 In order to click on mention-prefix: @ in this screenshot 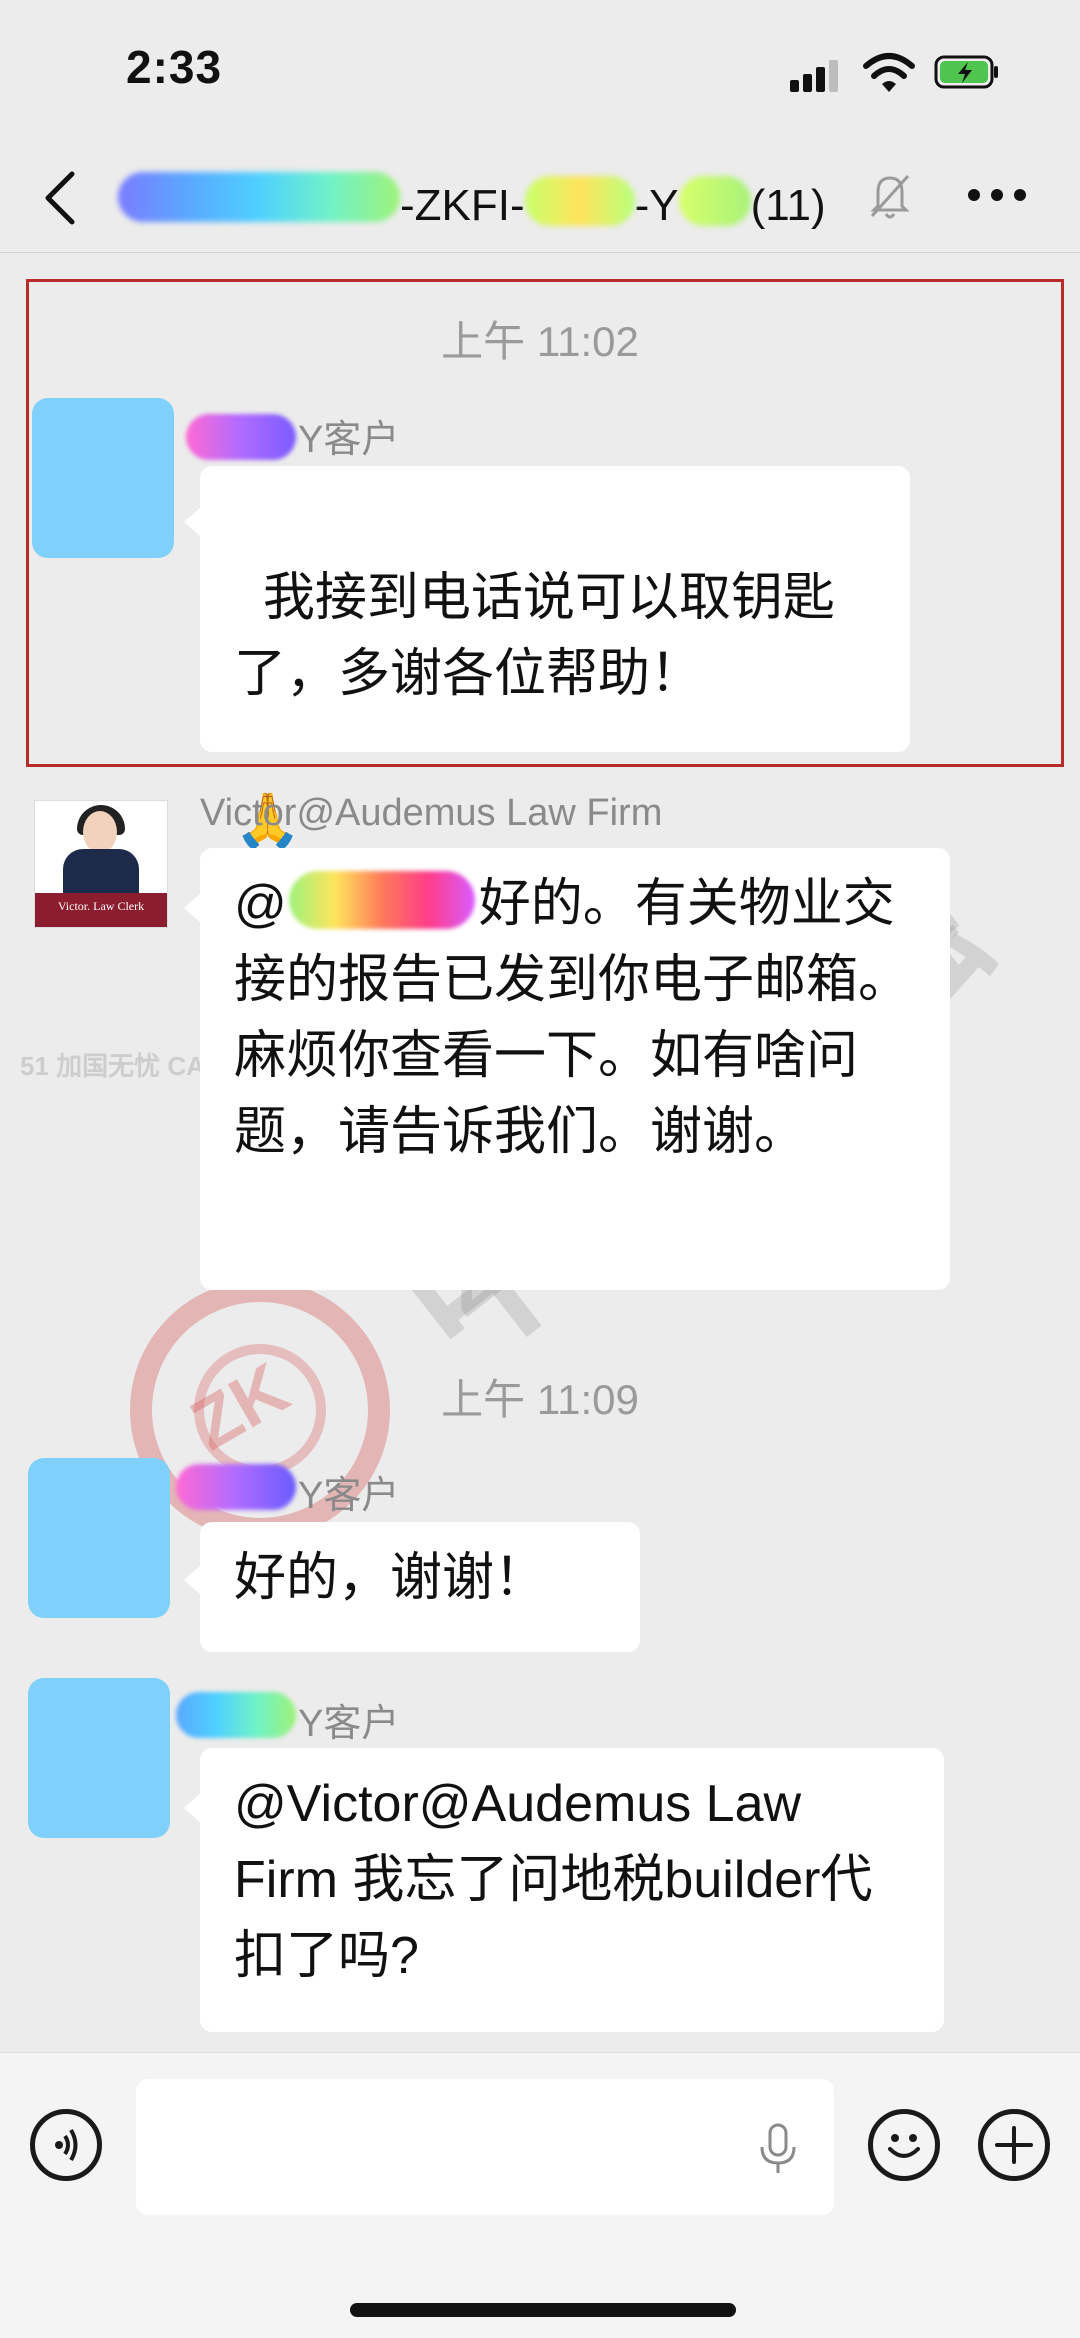, I will do `click(260, 904)`.